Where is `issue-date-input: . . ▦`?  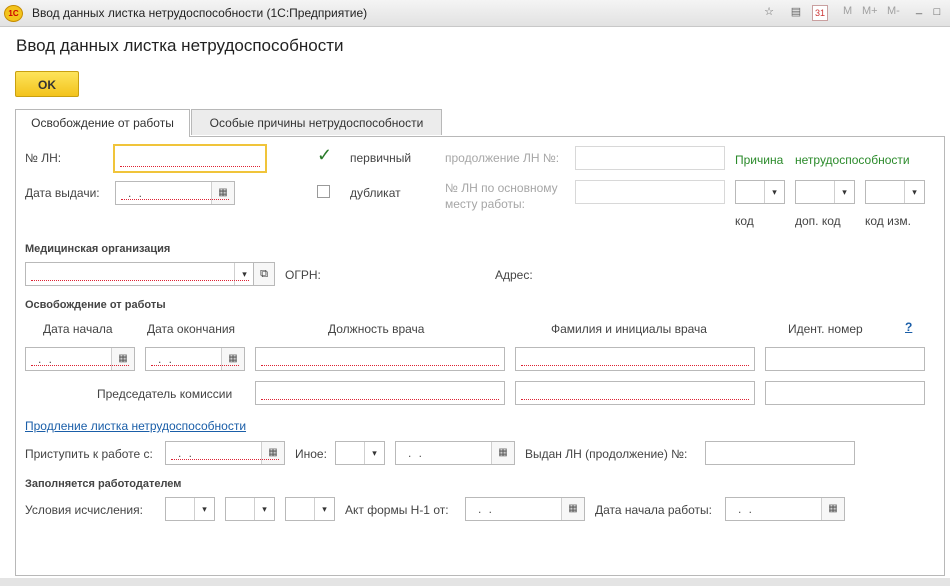 issue-date-input: . . ▦ is located at coordinates (175, 193).